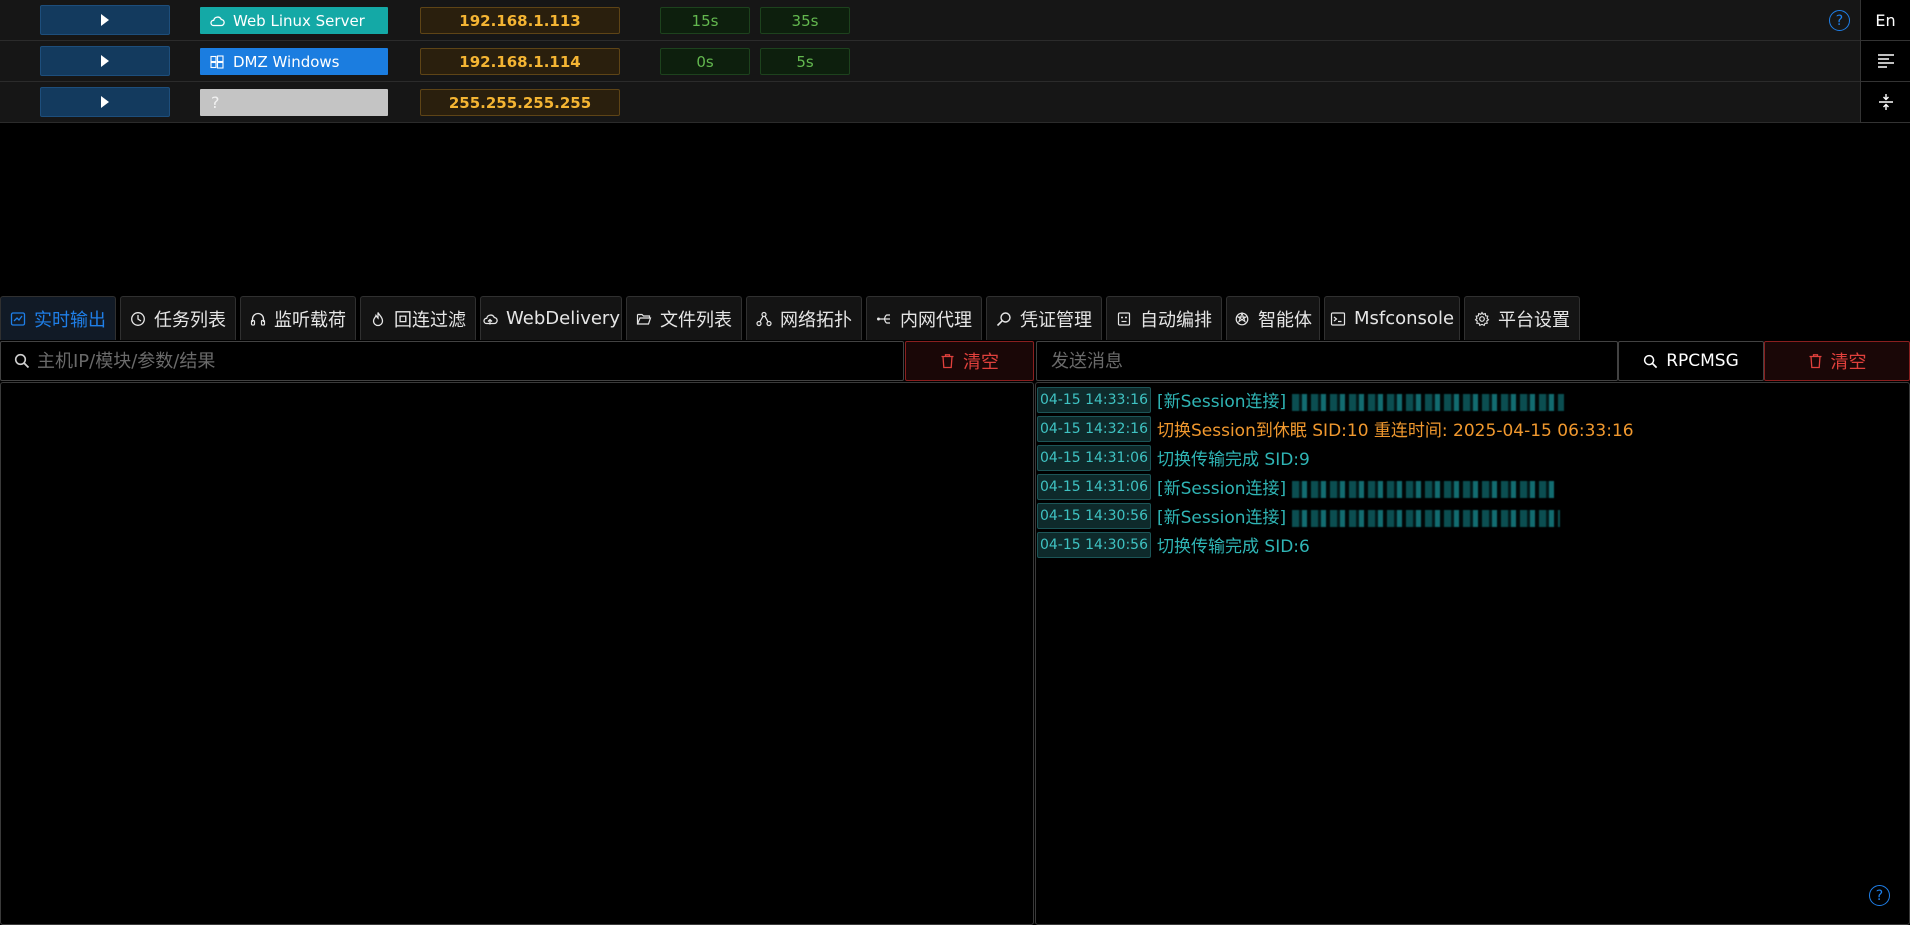 Image resolution: width=1910 pixels, height=925 pixels. What do you see at coordinates (805, 20) in the screenshot?
I see `interval-time: 35s` at bounding box center [805, 20].